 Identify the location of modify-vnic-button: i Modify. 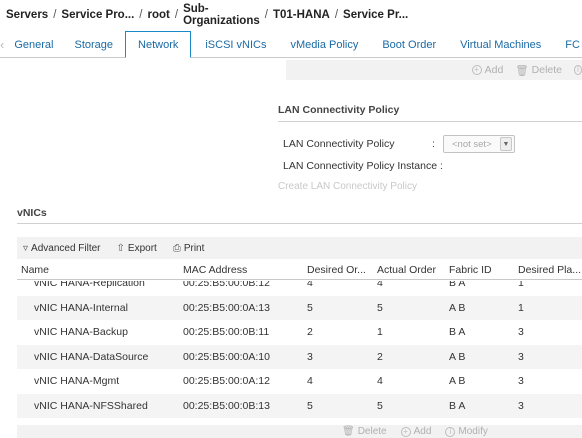
(466, 431).